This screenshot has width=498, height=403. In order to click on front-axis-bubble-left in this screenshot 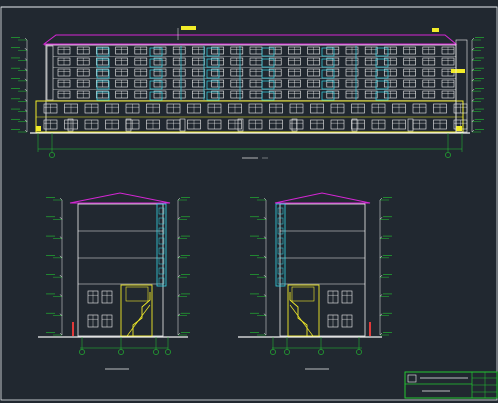, I will do `click(52, 155)`.